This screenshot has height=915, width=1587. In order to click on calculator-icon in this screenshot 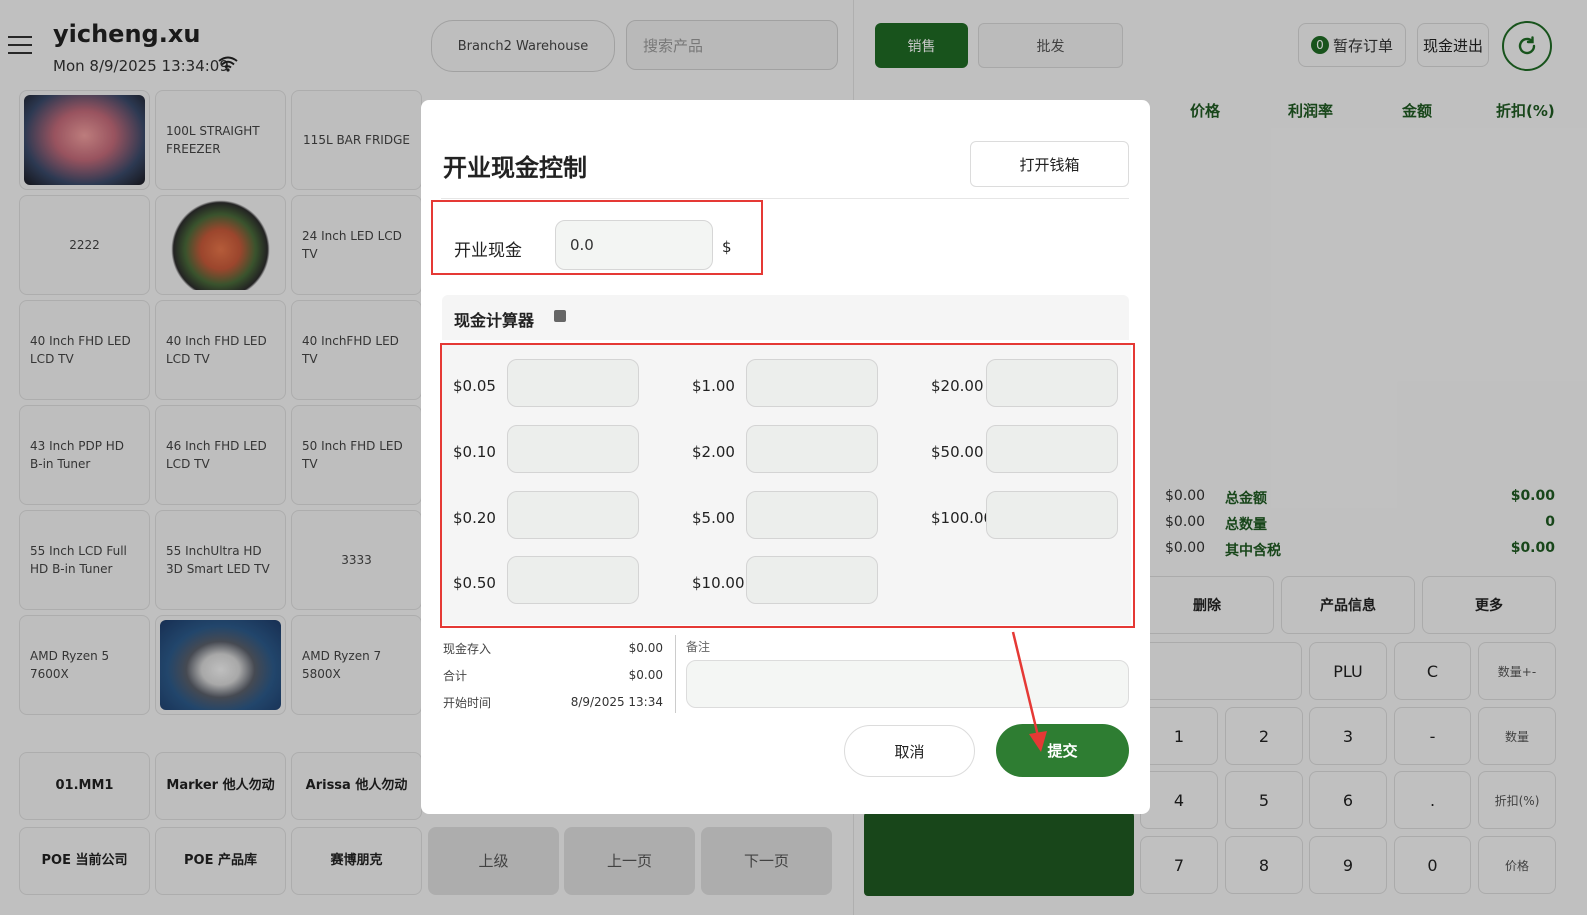, I will do `click(560, 316)`.